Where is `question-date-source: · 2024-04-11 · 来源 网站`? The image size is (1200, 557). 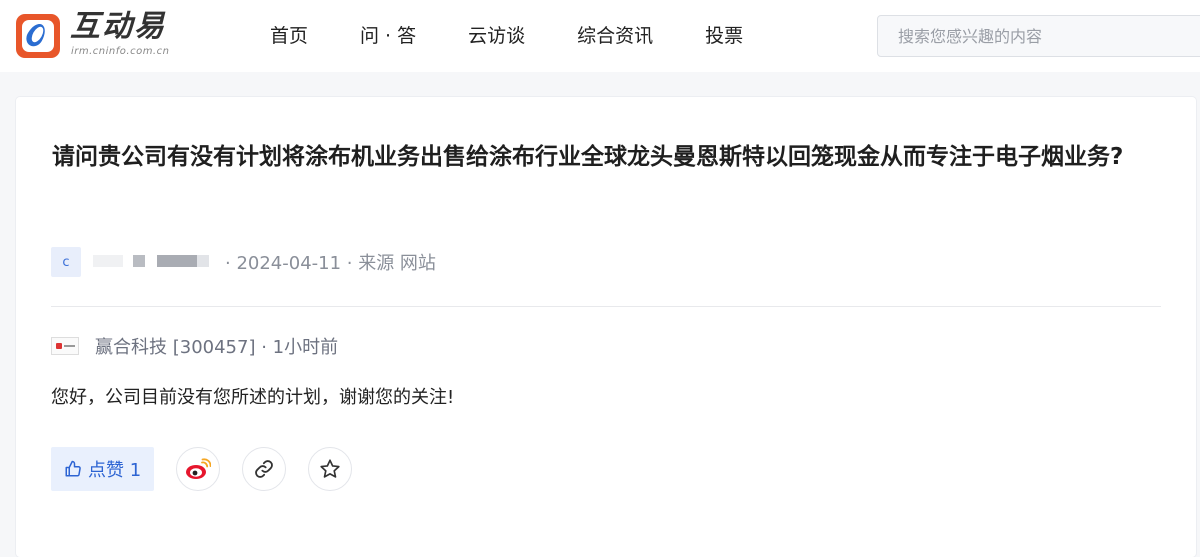
question-date-source: · 2024-04-11 · 来源 网站 is located at coordinates (330, 263).